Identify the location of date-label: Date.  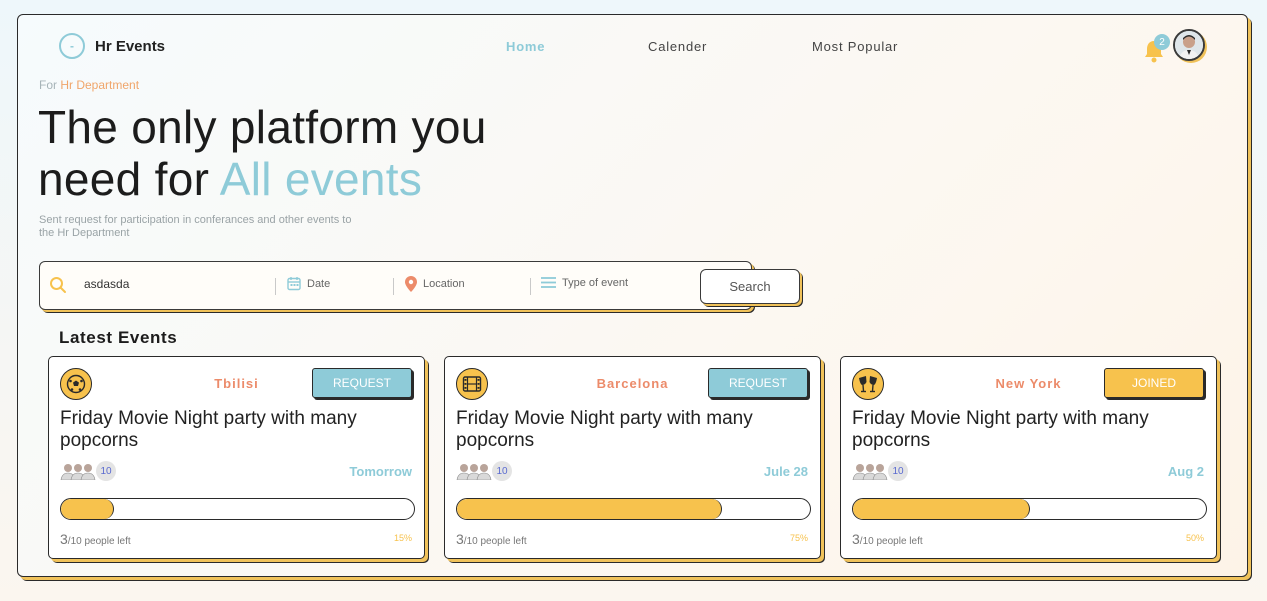
(319, 283).